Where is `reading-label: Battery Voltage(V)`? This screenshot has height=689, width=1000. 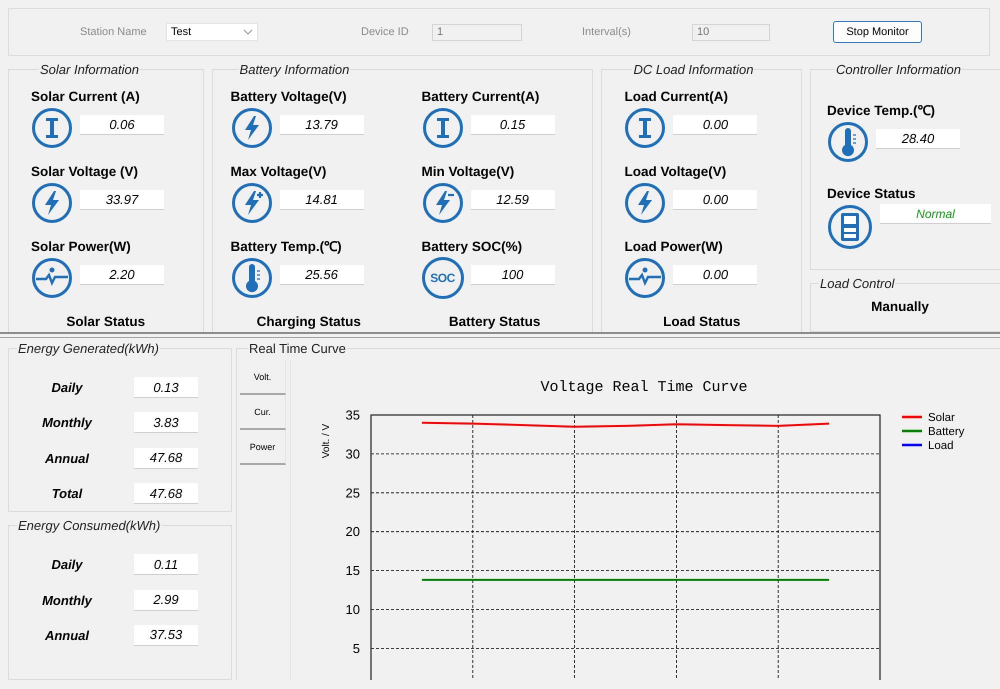 reading-label: Battery Voltage(V) is located at coordinates (289, 97).